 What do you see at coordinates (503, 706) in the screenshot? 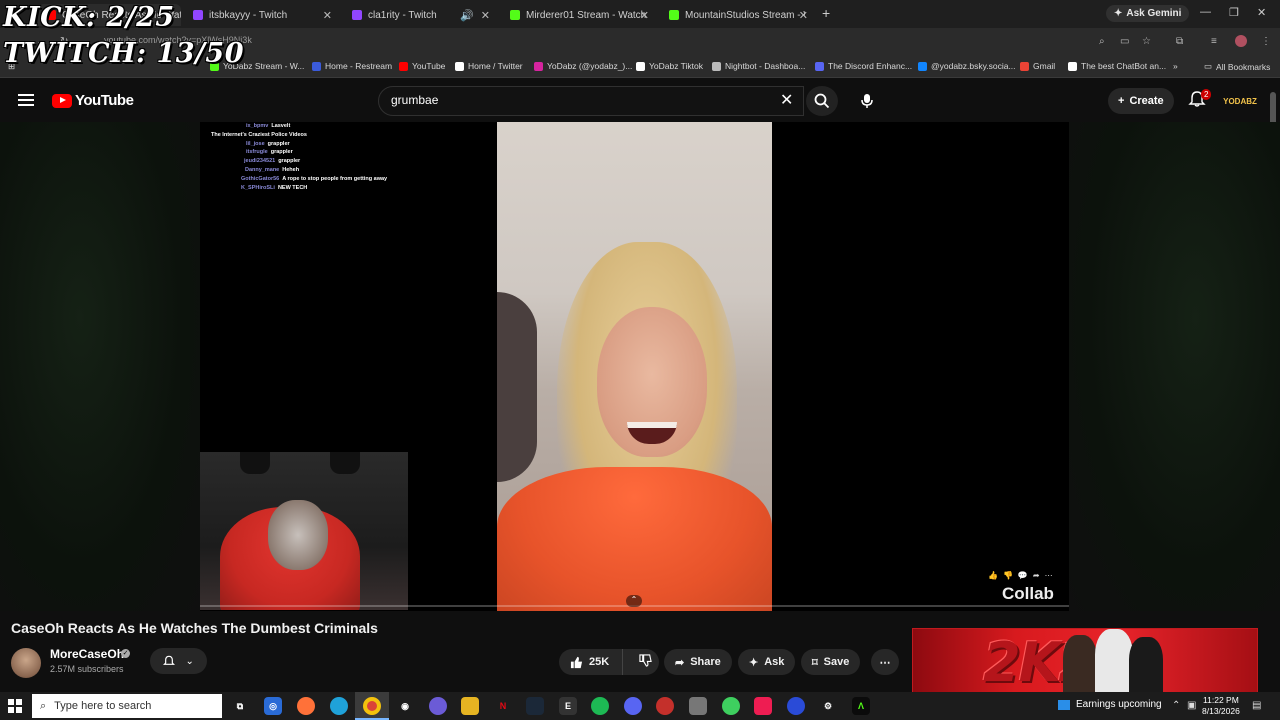
I see `netflix-icon: N` at bounding box center [503, 706].